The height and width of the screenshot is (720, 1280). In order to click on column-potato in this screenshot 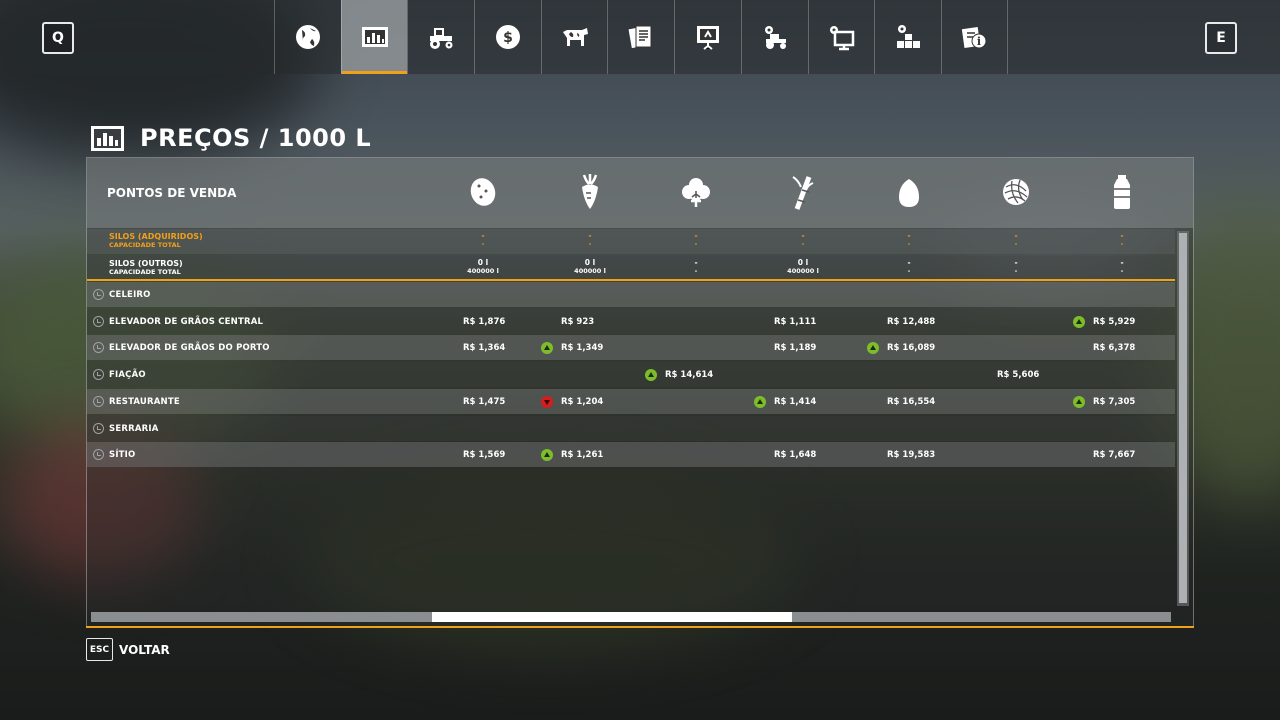, I will do `click(483, 192)`.